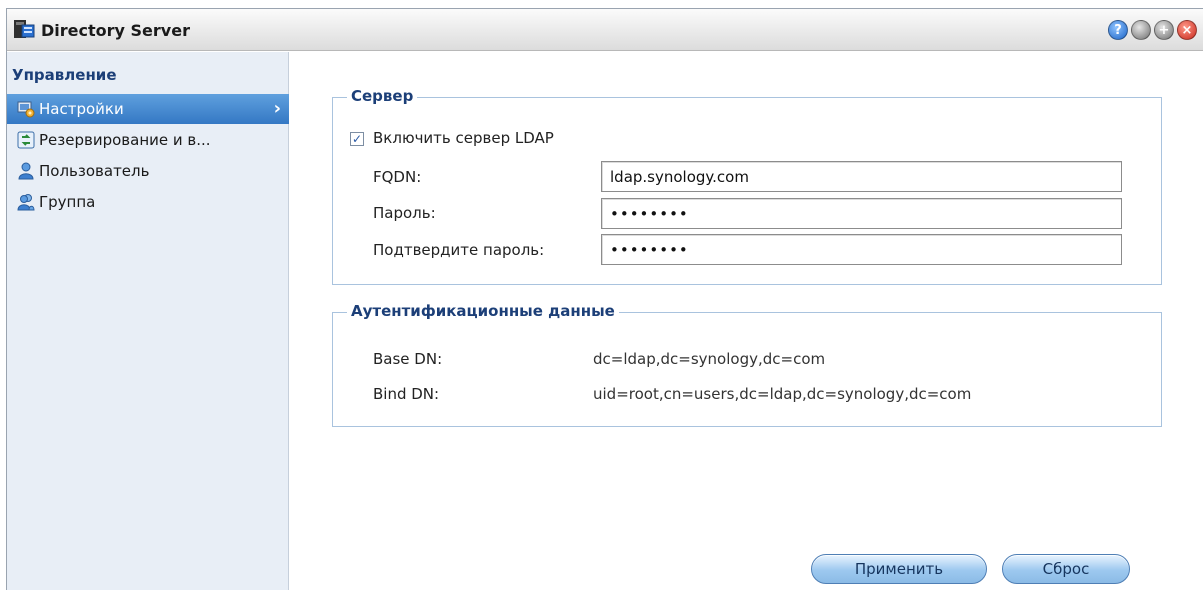 The image size is (1203, 590). Describe the element at coordinates (1152, 30) in the screenshot. I see `window-controls: ? + ×` at that location.